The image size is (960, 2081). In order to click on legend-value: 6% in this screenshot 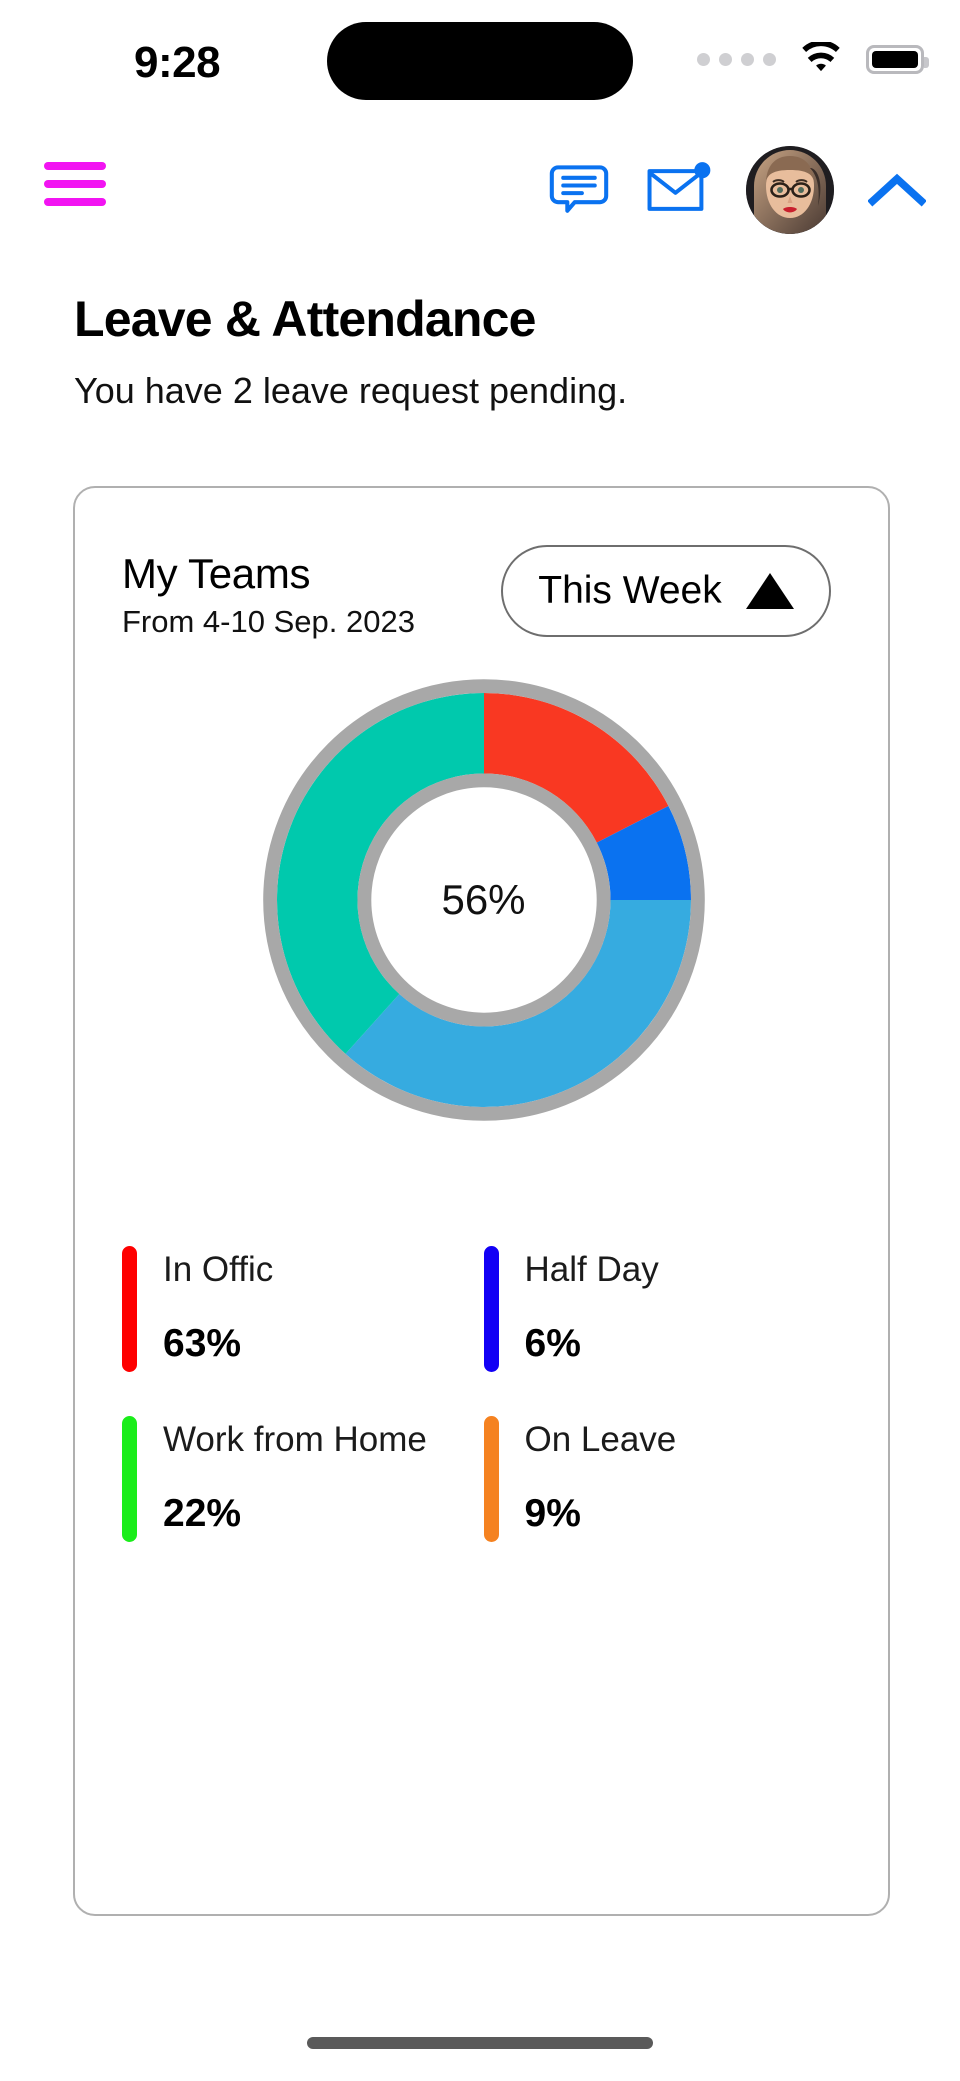, I will do `click(552, 1343)`.